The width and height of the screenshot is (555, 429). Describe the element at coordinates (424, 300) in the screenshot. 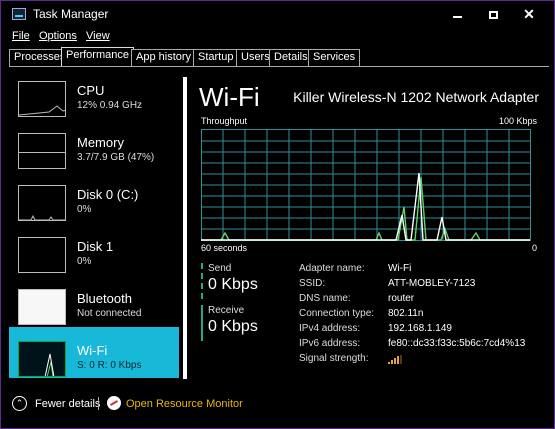

I see `property-row: DNS name: router` at that location.